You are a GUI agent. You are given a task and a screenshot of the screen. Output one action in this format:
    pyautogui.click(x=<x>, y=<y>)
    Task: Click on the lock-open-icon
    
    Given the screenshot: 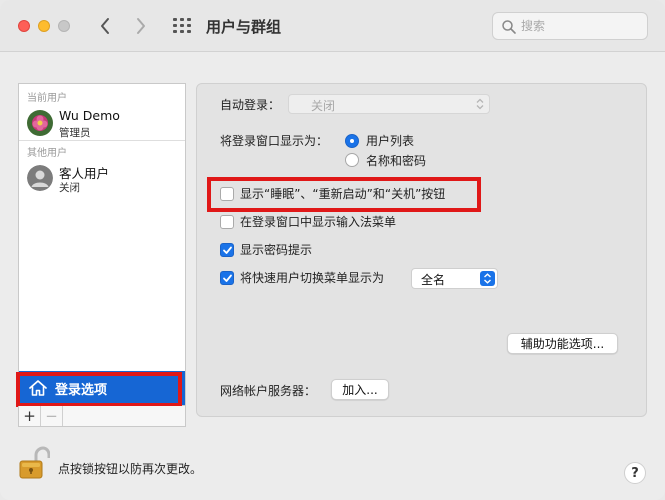 What is the action you would take?
    pyautogui.click(x=34, y=463)
    